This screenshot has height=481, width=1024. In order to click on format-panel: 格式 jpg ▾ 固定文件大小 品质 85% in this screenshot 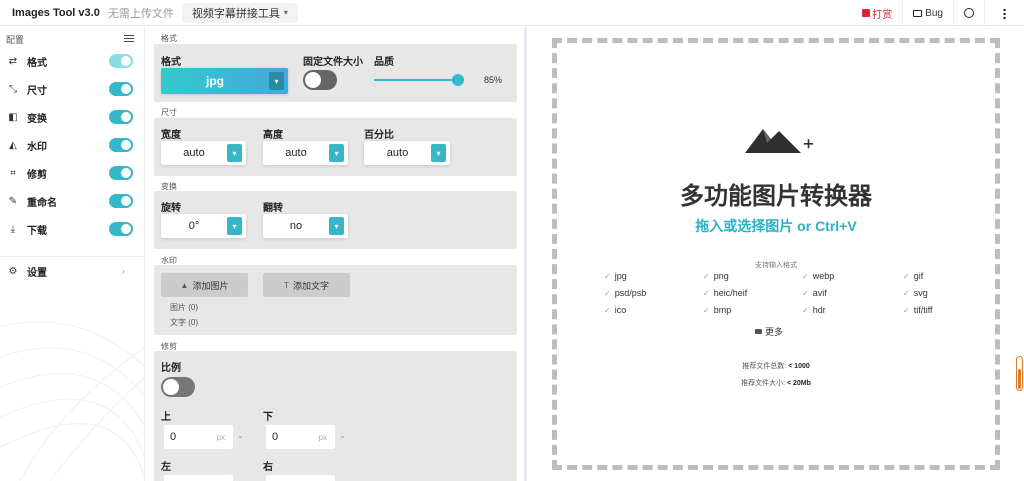, I will do `click(335, 73)`.